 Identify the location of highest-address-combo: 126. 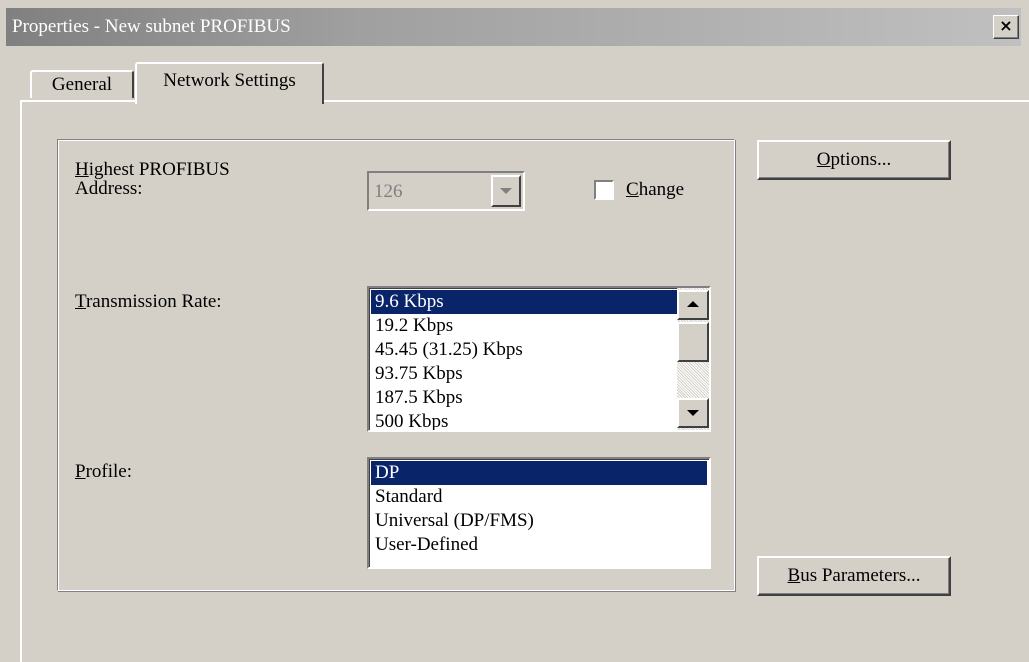
(446, 191).